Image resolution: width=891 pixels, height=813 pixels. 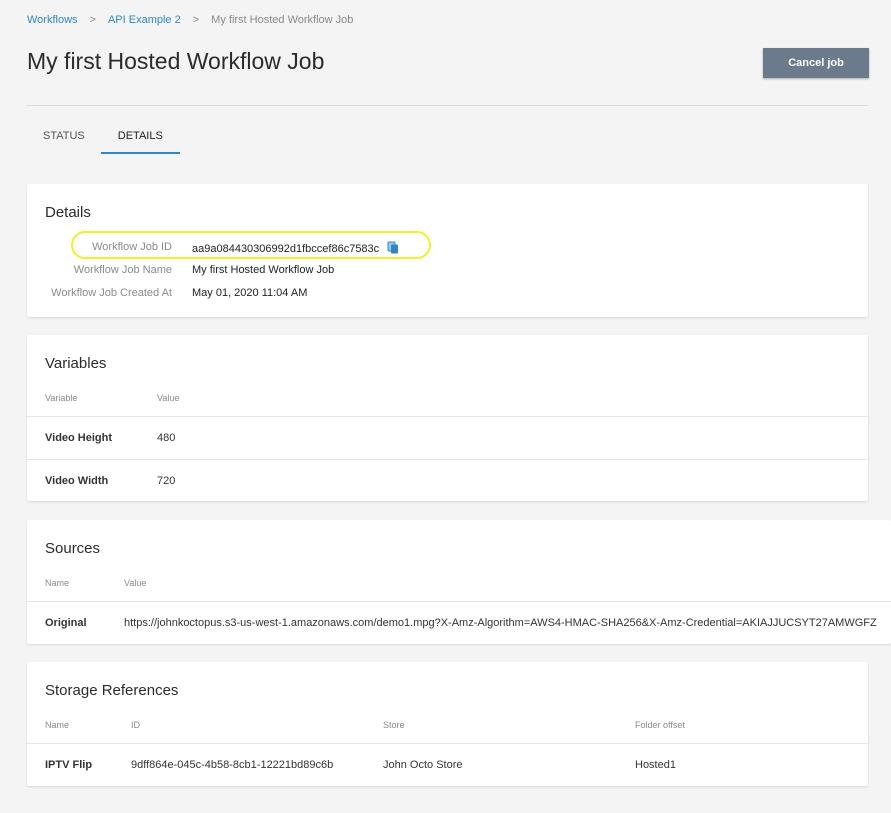 What do you see at coordinates (166, 438) in the screenshot?
I see `variable-value: 480` at bounding box center [166, 438].